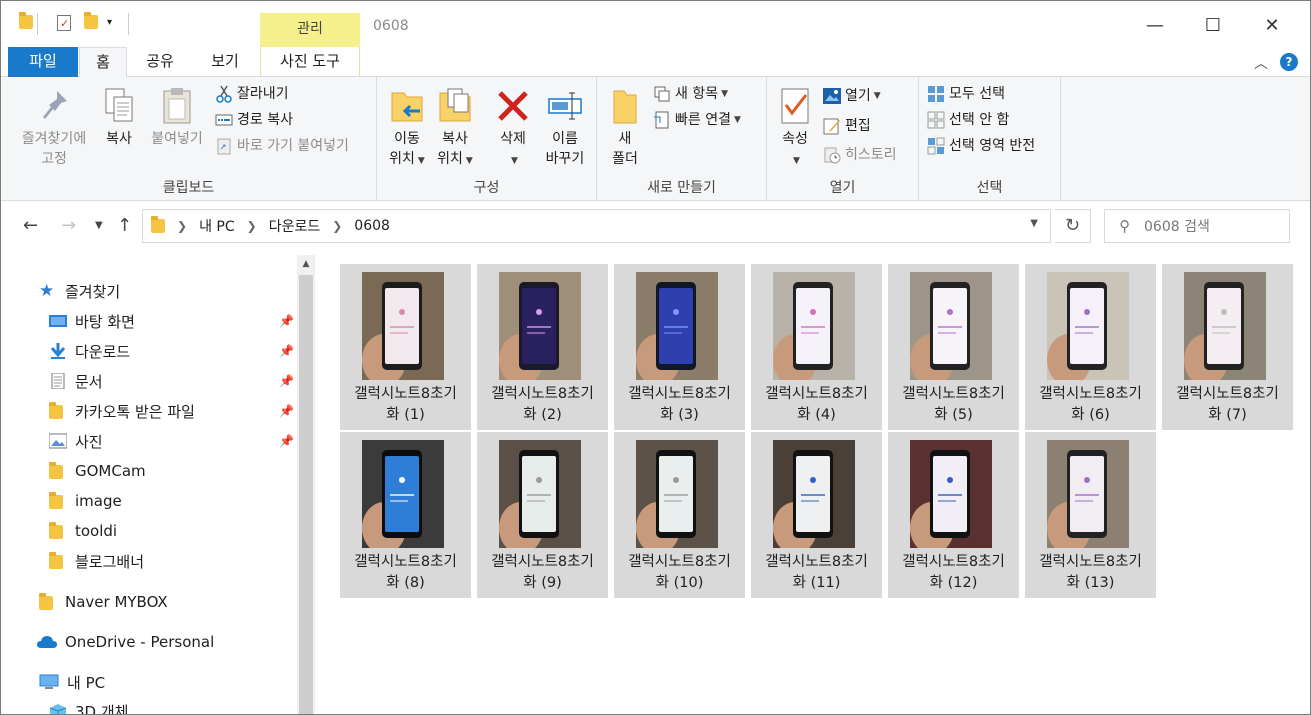 Image resolution: width=1311 pixels, height=715 pixels. I want to click on up-arrow-icon: ↑, so click(124, 225).